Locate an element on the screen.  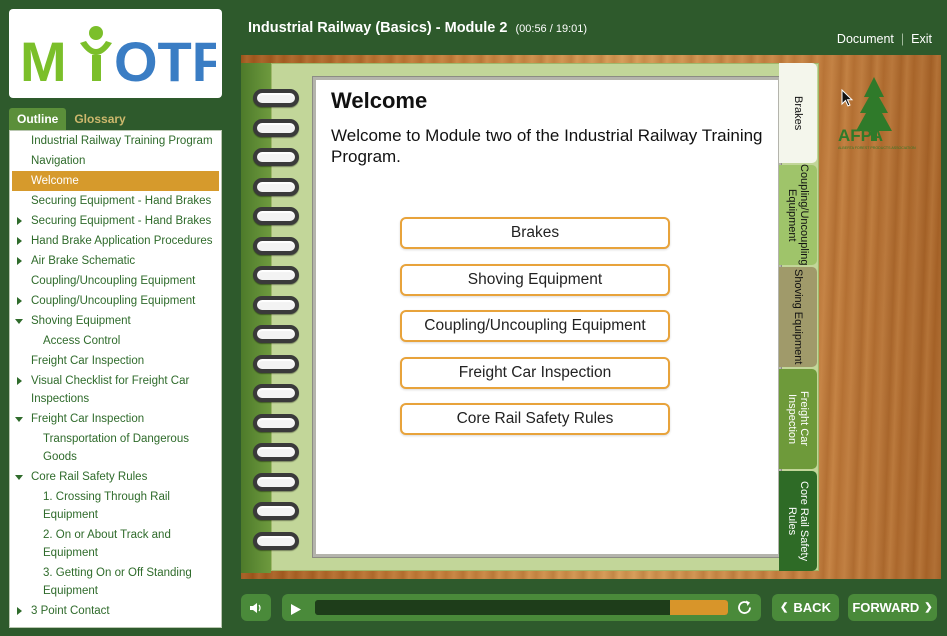
outline-item: Shoving Equipment is located at coordinates (115, 321).